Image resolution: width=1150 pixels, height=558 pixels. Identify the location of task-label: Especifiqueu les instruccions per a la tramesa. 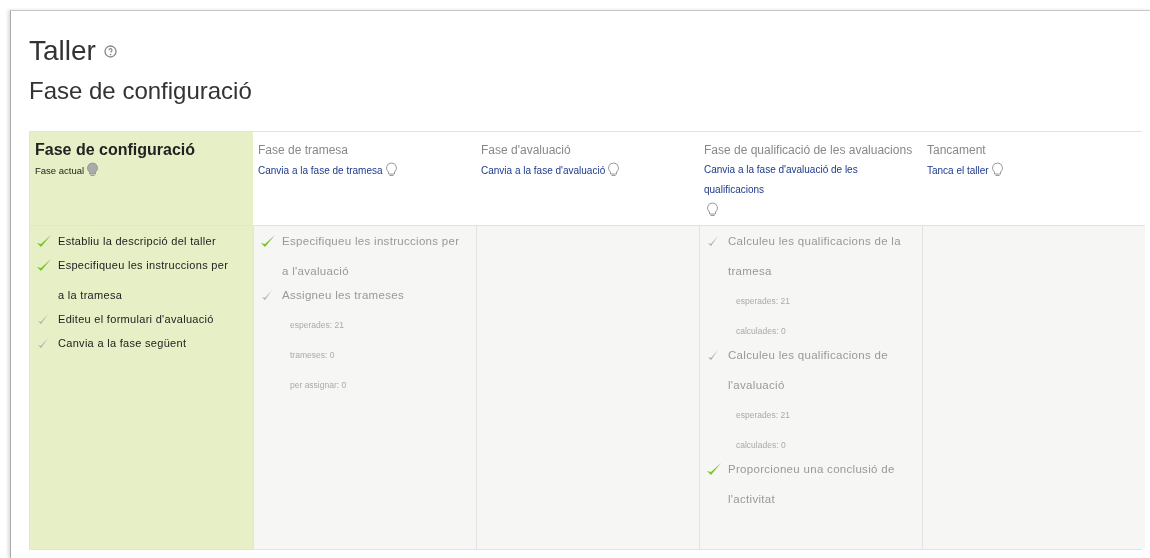
(144, 280).